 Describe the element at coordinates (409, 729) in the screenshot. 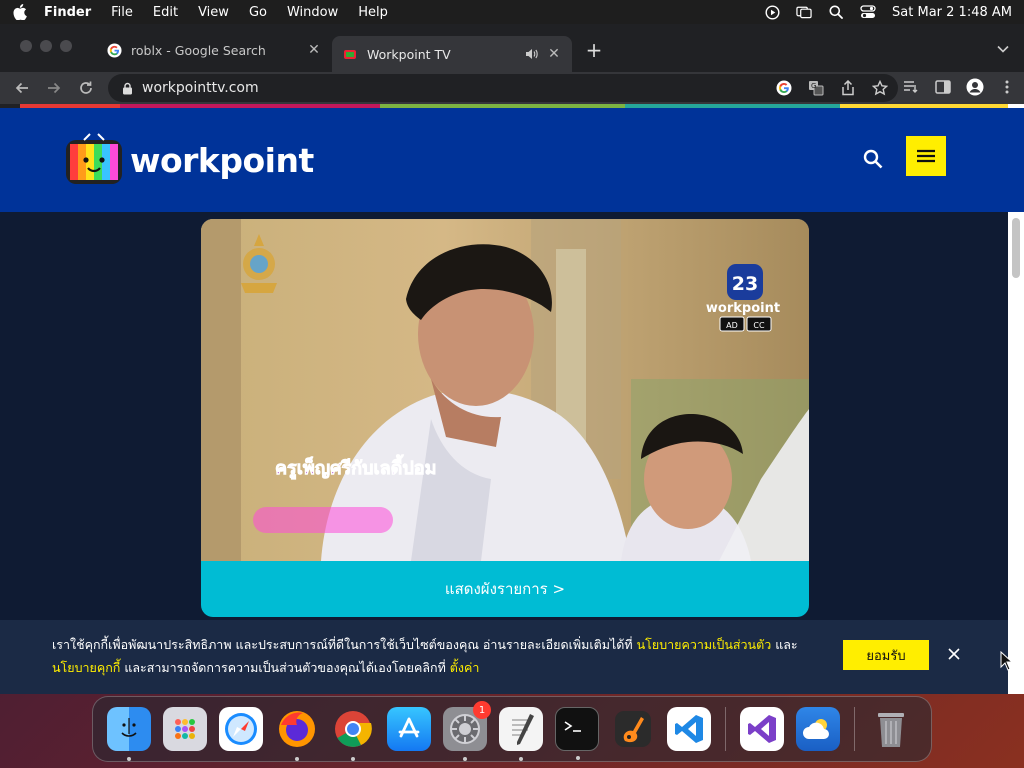

I see `app-store-icon` at that location.